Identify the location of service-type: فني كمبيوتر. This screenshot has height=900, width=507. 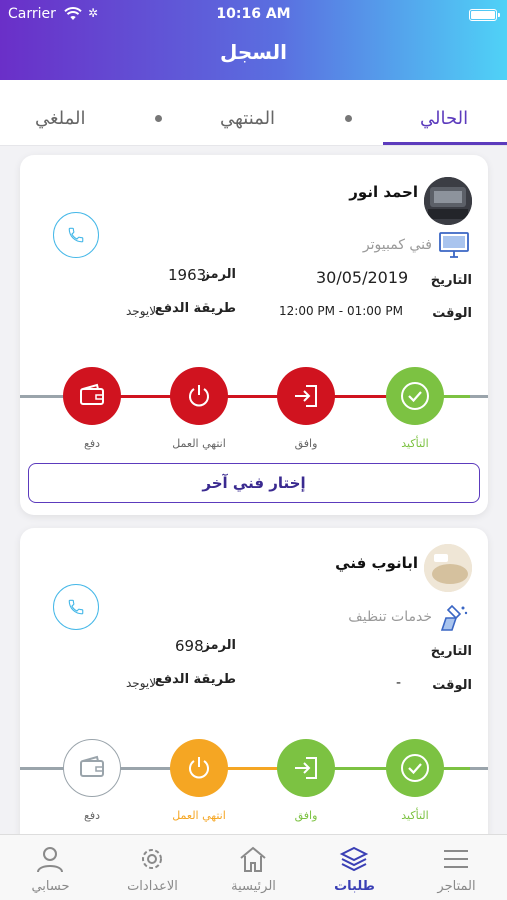
(397, 245).